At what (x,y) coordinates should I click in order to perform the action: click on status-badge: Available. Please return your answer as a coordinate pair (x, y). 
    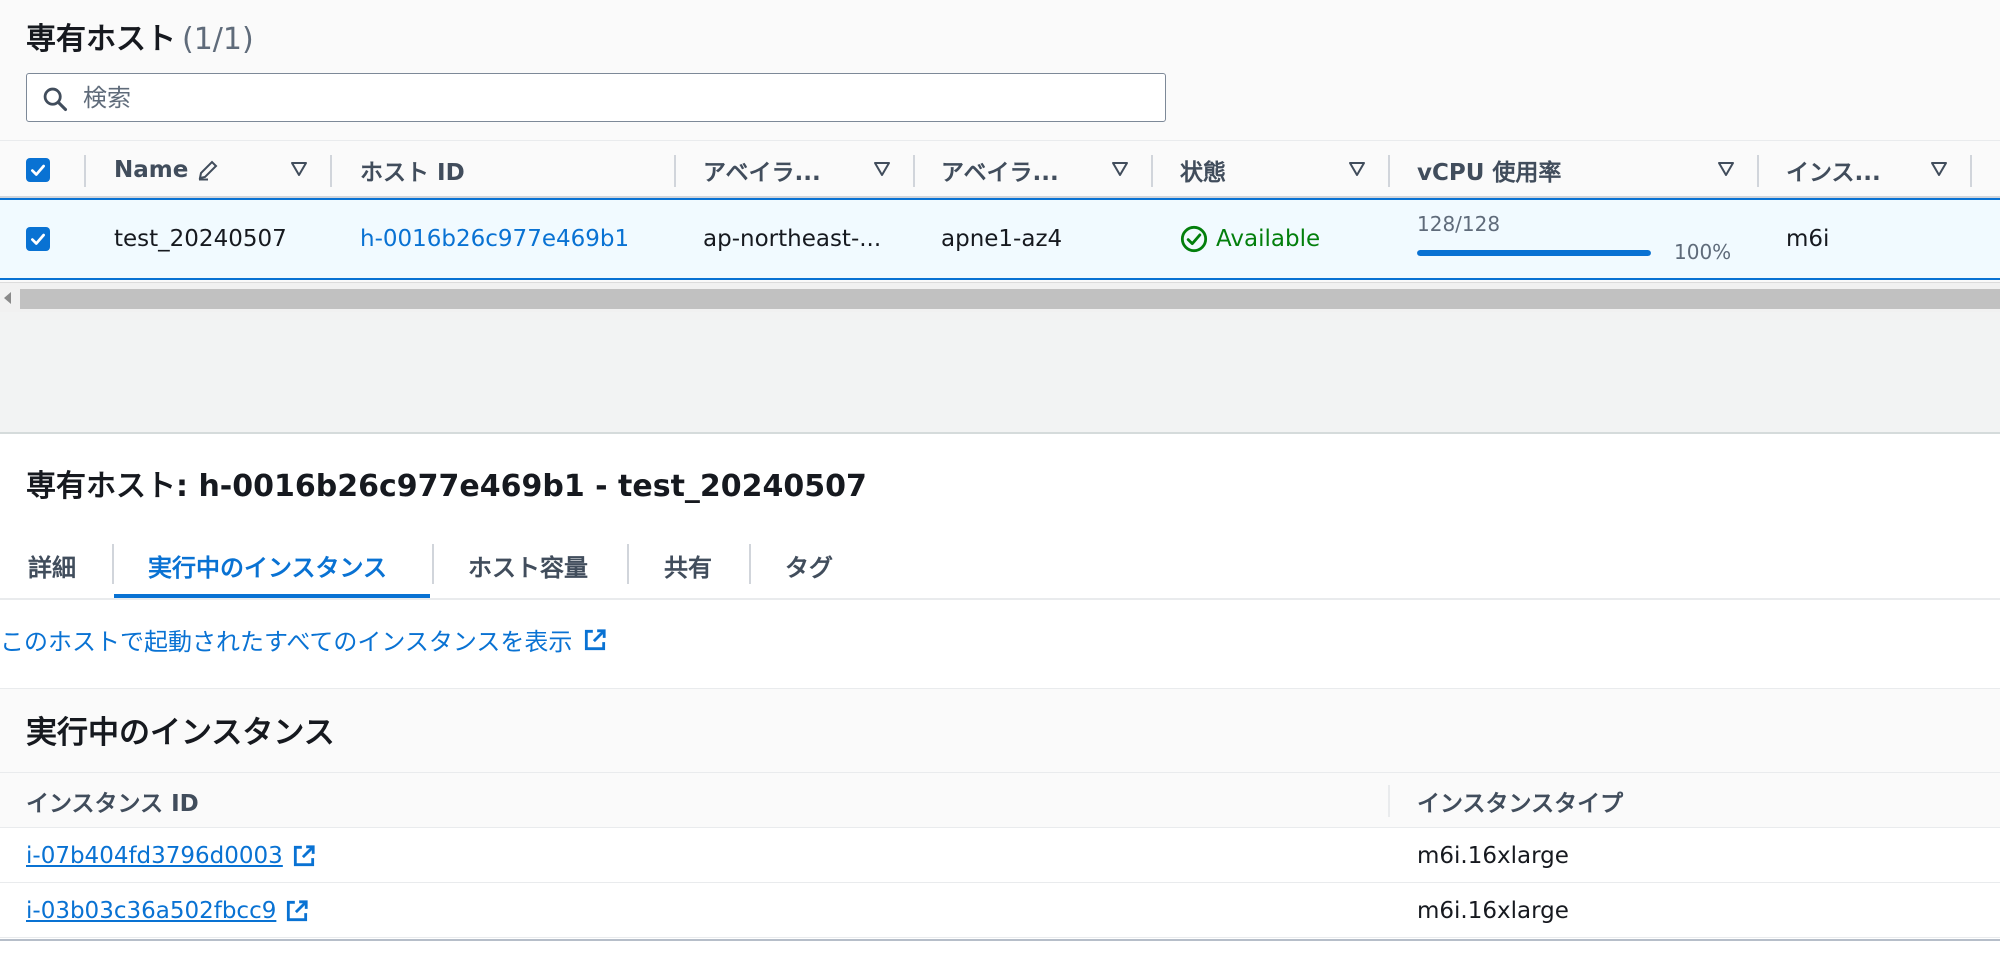
    Looking at the image, I should click on (1250, 239).